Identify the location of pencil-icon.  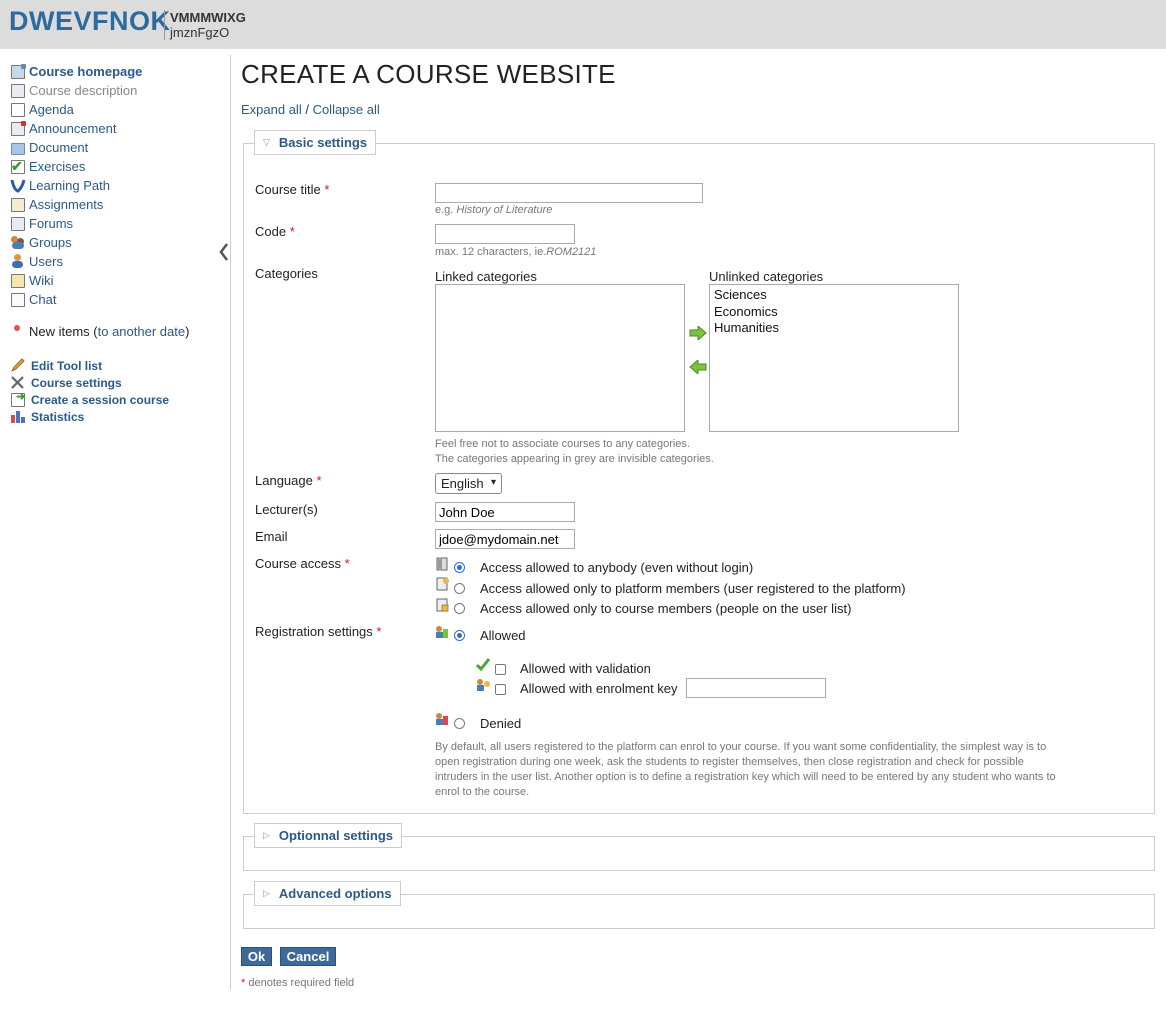
(18, 365).